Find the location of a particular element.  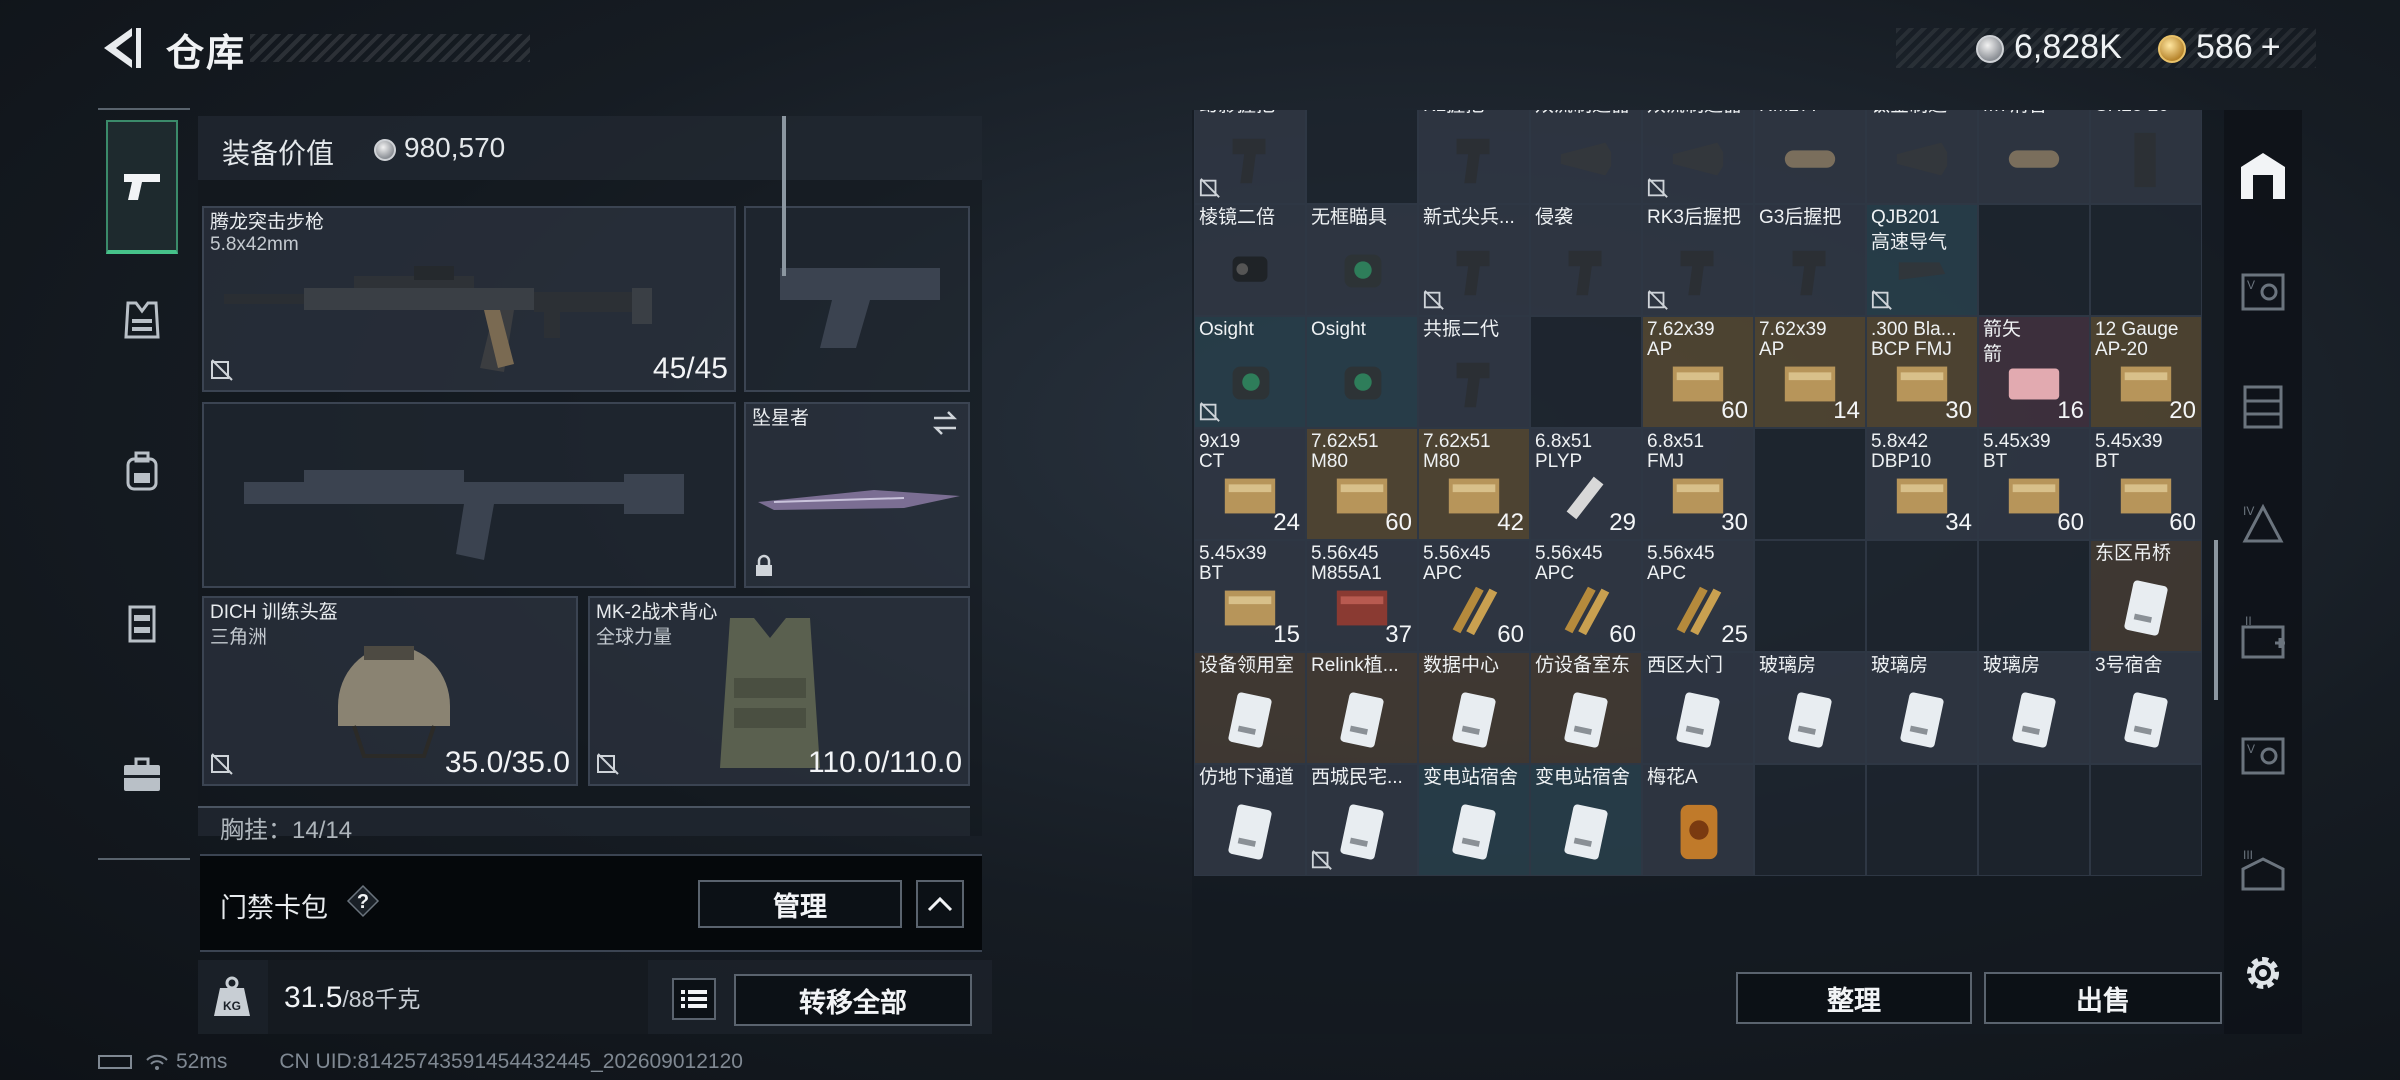

inventory-item: 设备领用室 is located at coordinates (1250, 708).